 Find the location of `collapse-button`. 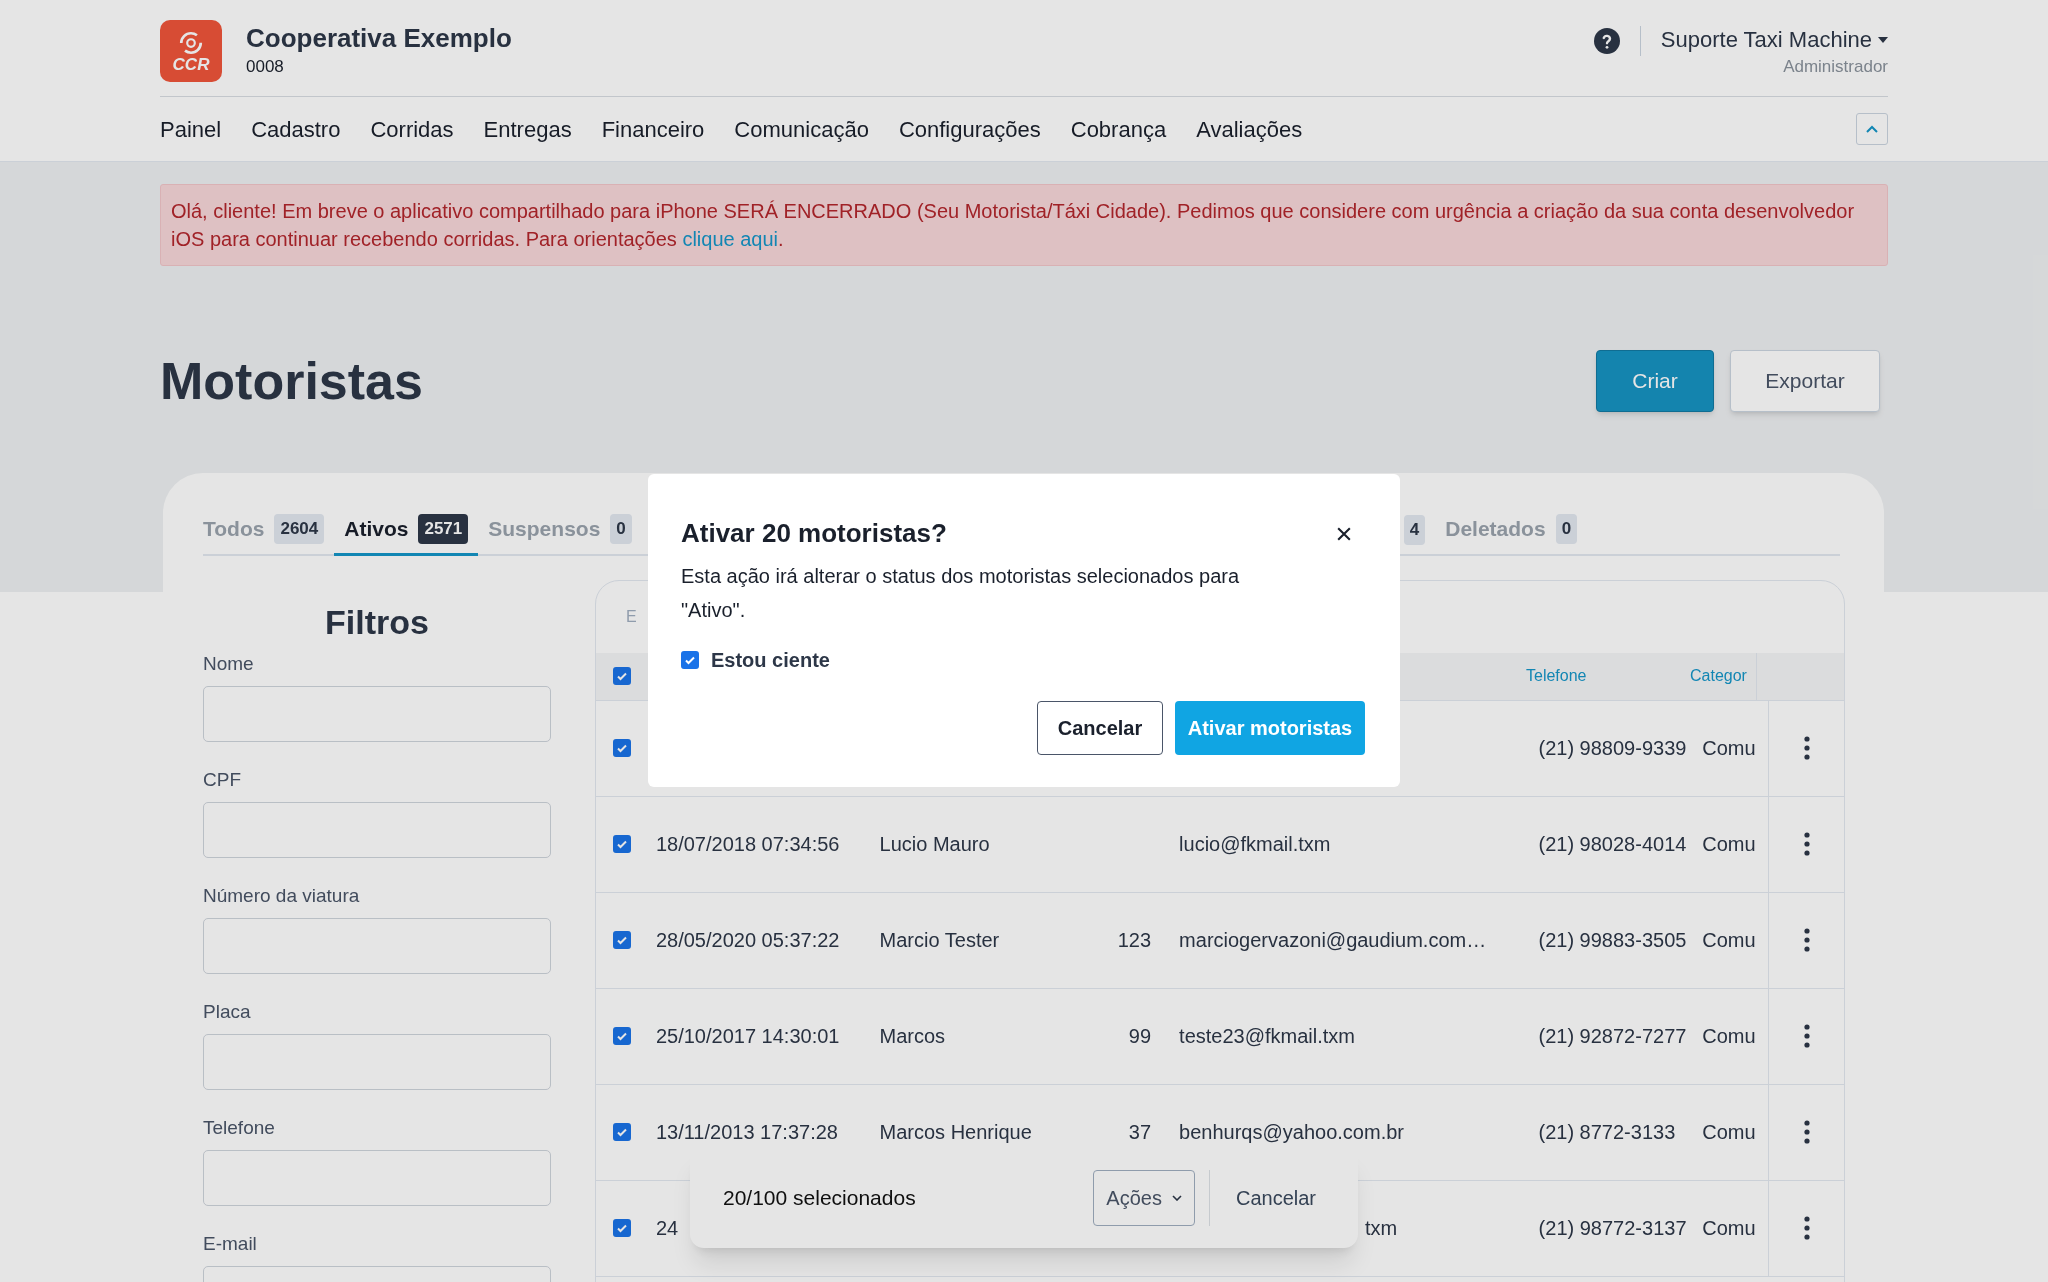

collapse-button is located at coordinates (1872, 129).